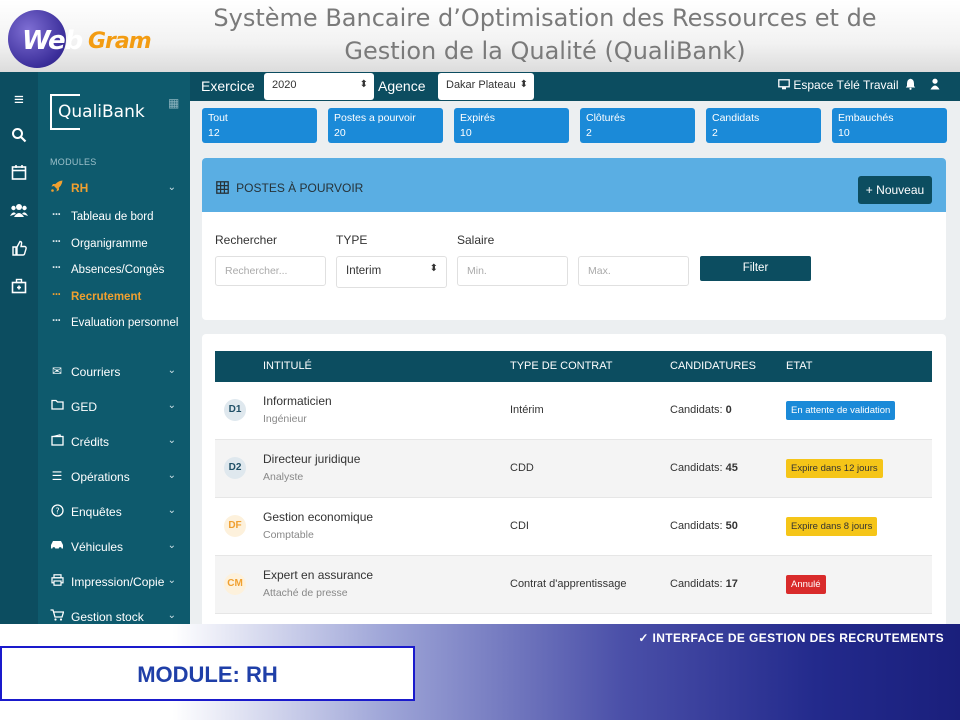  What do you see at coordinates (19, 348) in the screenshot?
I see `icon-rail: ≡` at bounding box center [19, 348].